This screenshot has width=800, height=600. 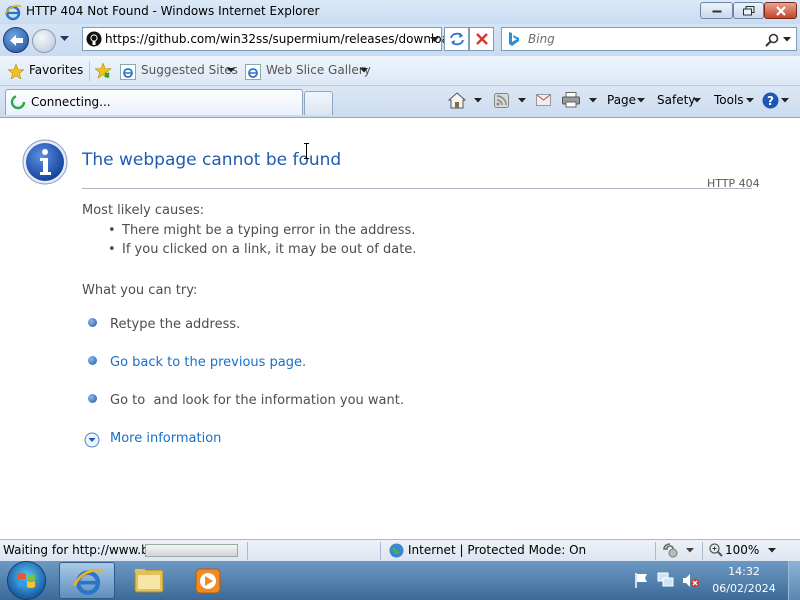 What do you see at coordinates (457, 100) in the screenshot?
I see `home-icon` at bounding box center [457, 100].